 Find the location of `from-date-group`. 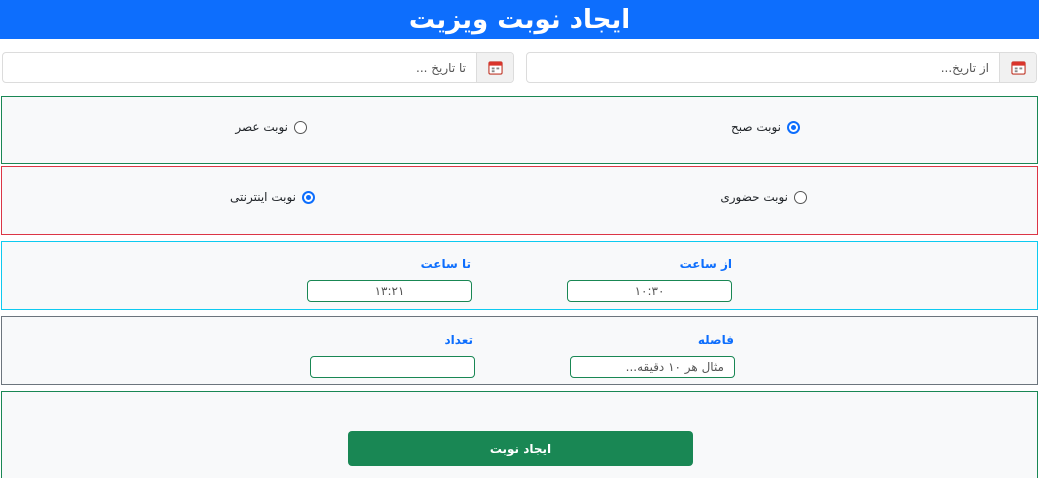

from-date-group is located at coordinates (781, 67).